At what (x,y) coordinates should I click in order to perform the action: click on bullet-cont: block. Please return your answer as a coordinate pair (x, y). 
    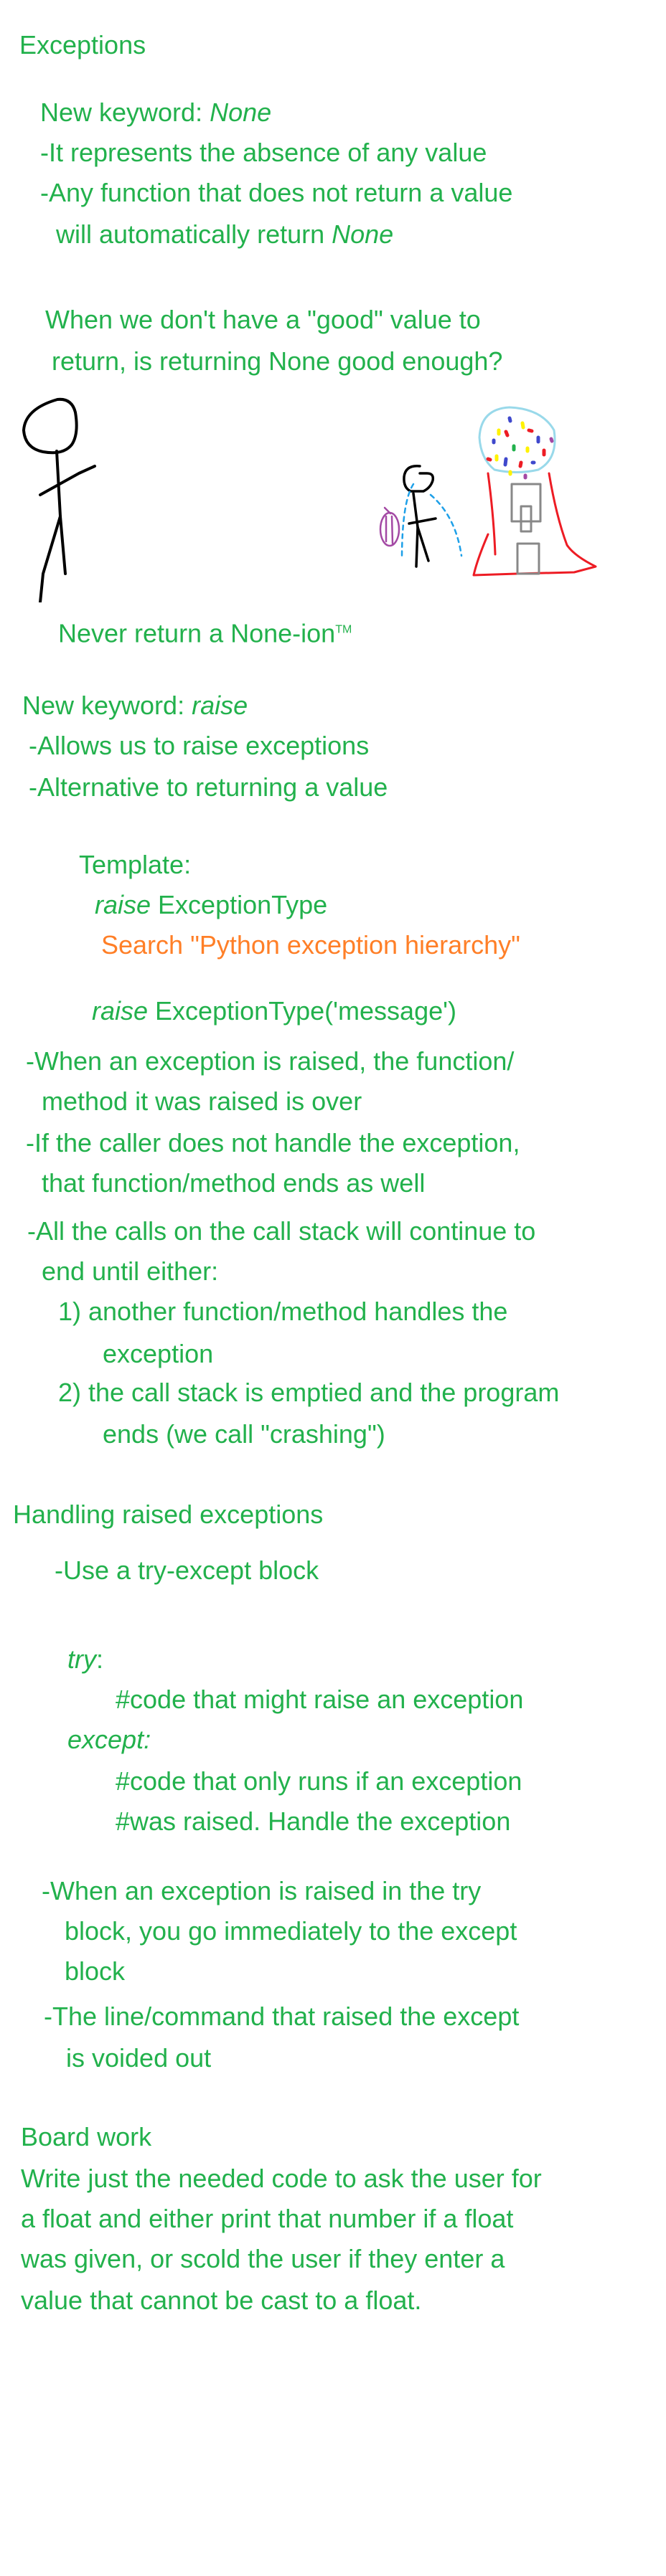
    Looking at the image, I should click on (95, 1971).